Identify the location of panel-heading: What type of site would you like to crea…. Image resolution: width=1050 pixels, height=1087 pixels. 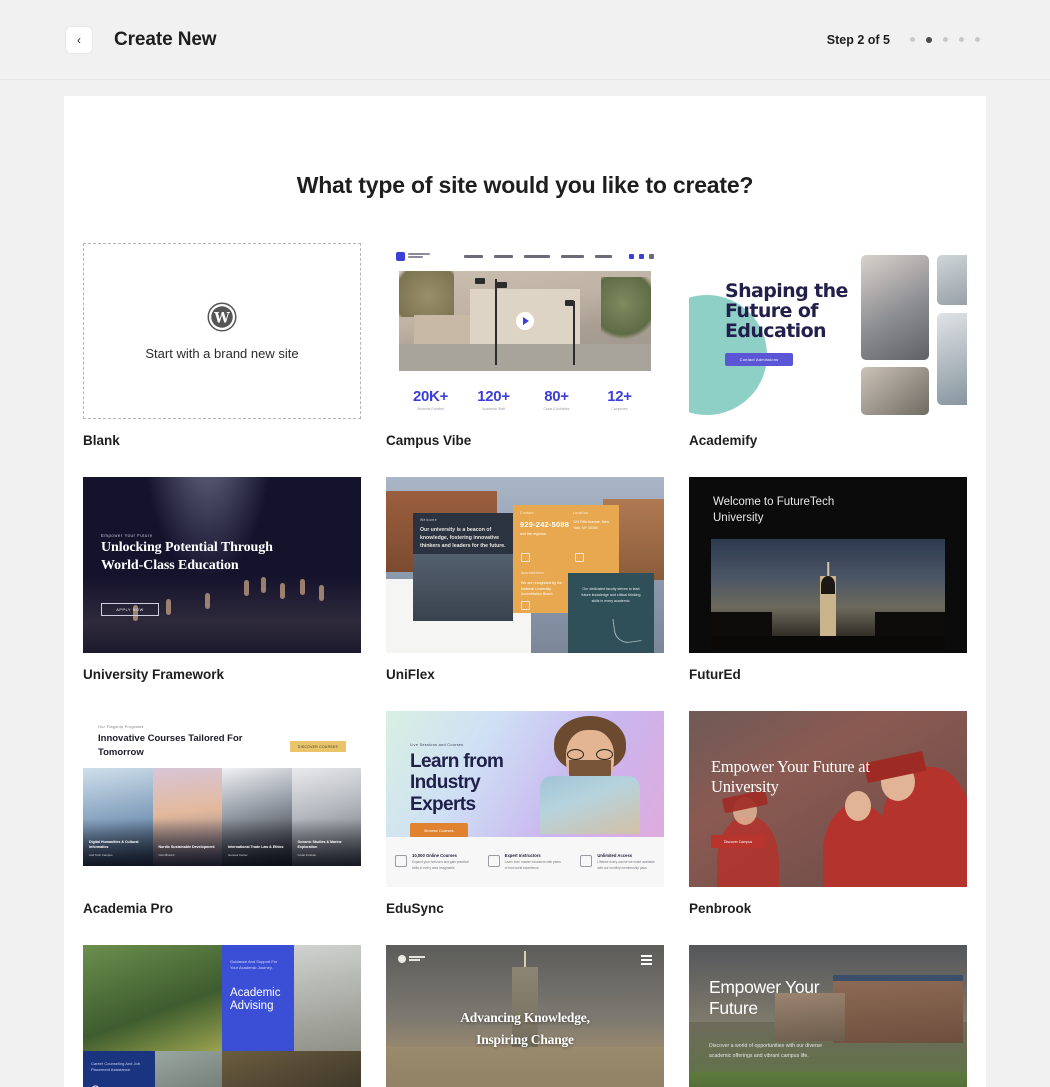
(525, 185).